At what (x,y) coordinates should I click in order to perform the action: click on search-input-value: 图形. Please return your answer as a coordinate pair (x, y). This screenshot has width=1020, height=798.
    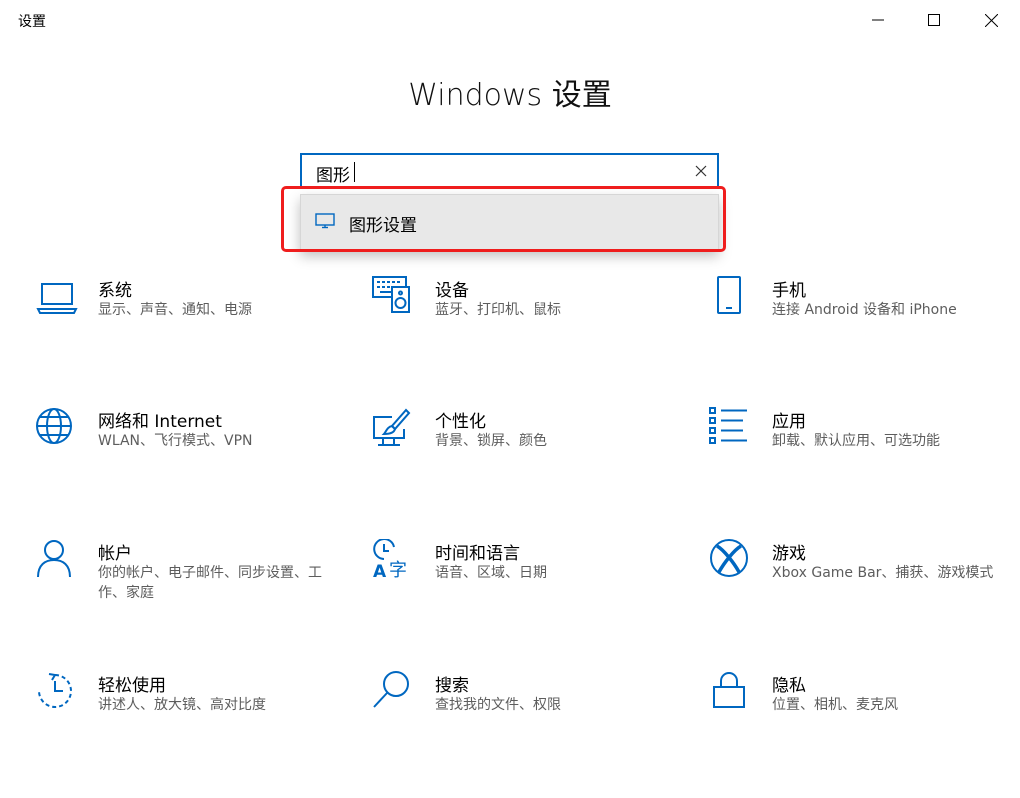
    Looking at the image, I should click on (333, 176).